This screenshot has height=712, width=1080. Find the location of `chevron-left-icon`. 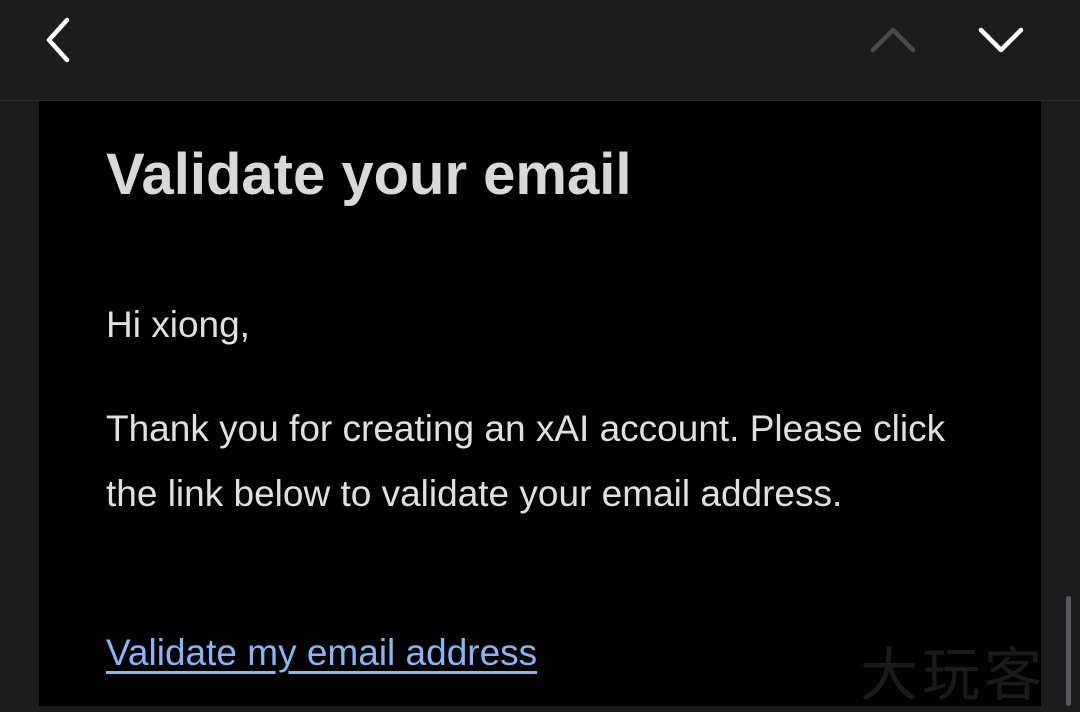

chevron-left-icon is located at coordinates (58, 40).